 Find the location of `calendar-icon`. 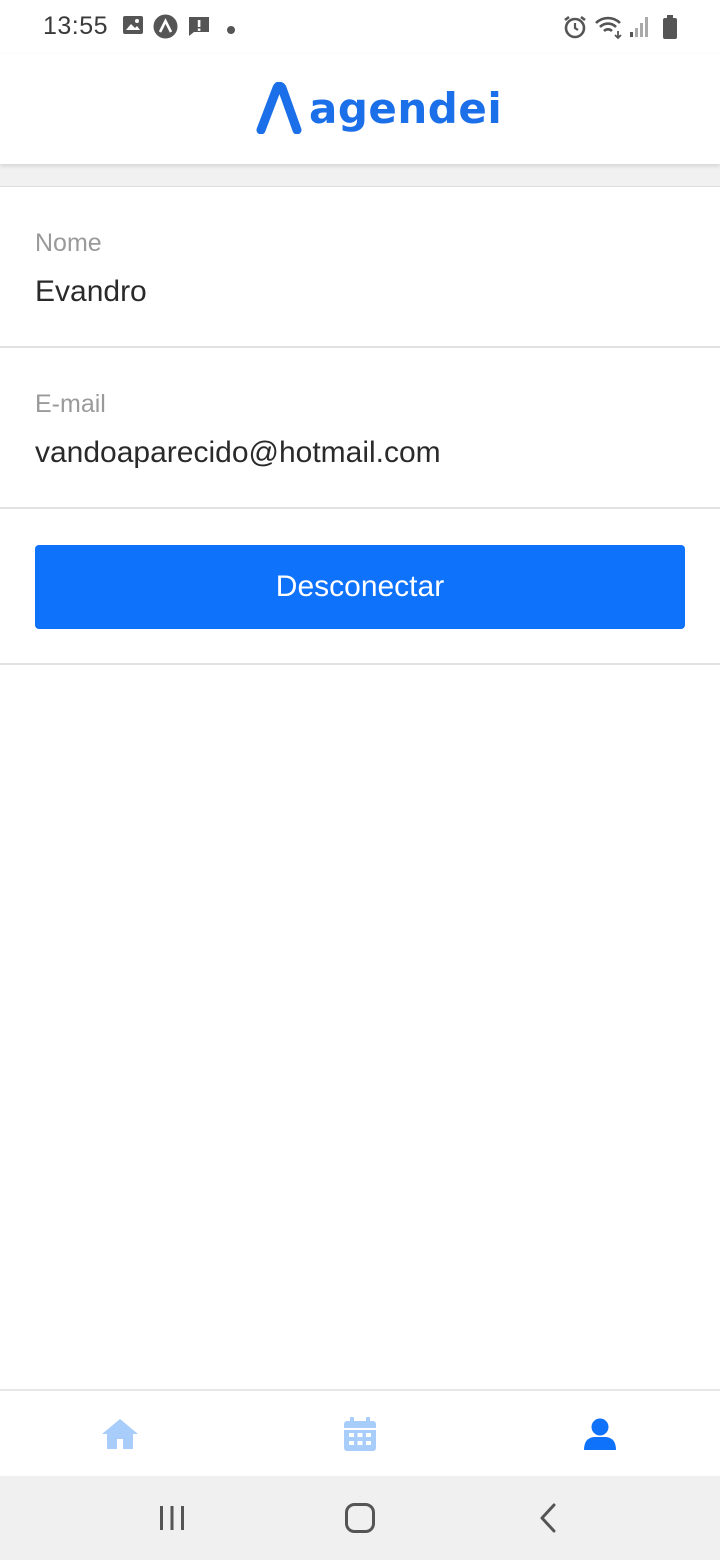

calendar-icon is located at coordinates (360, 1433).